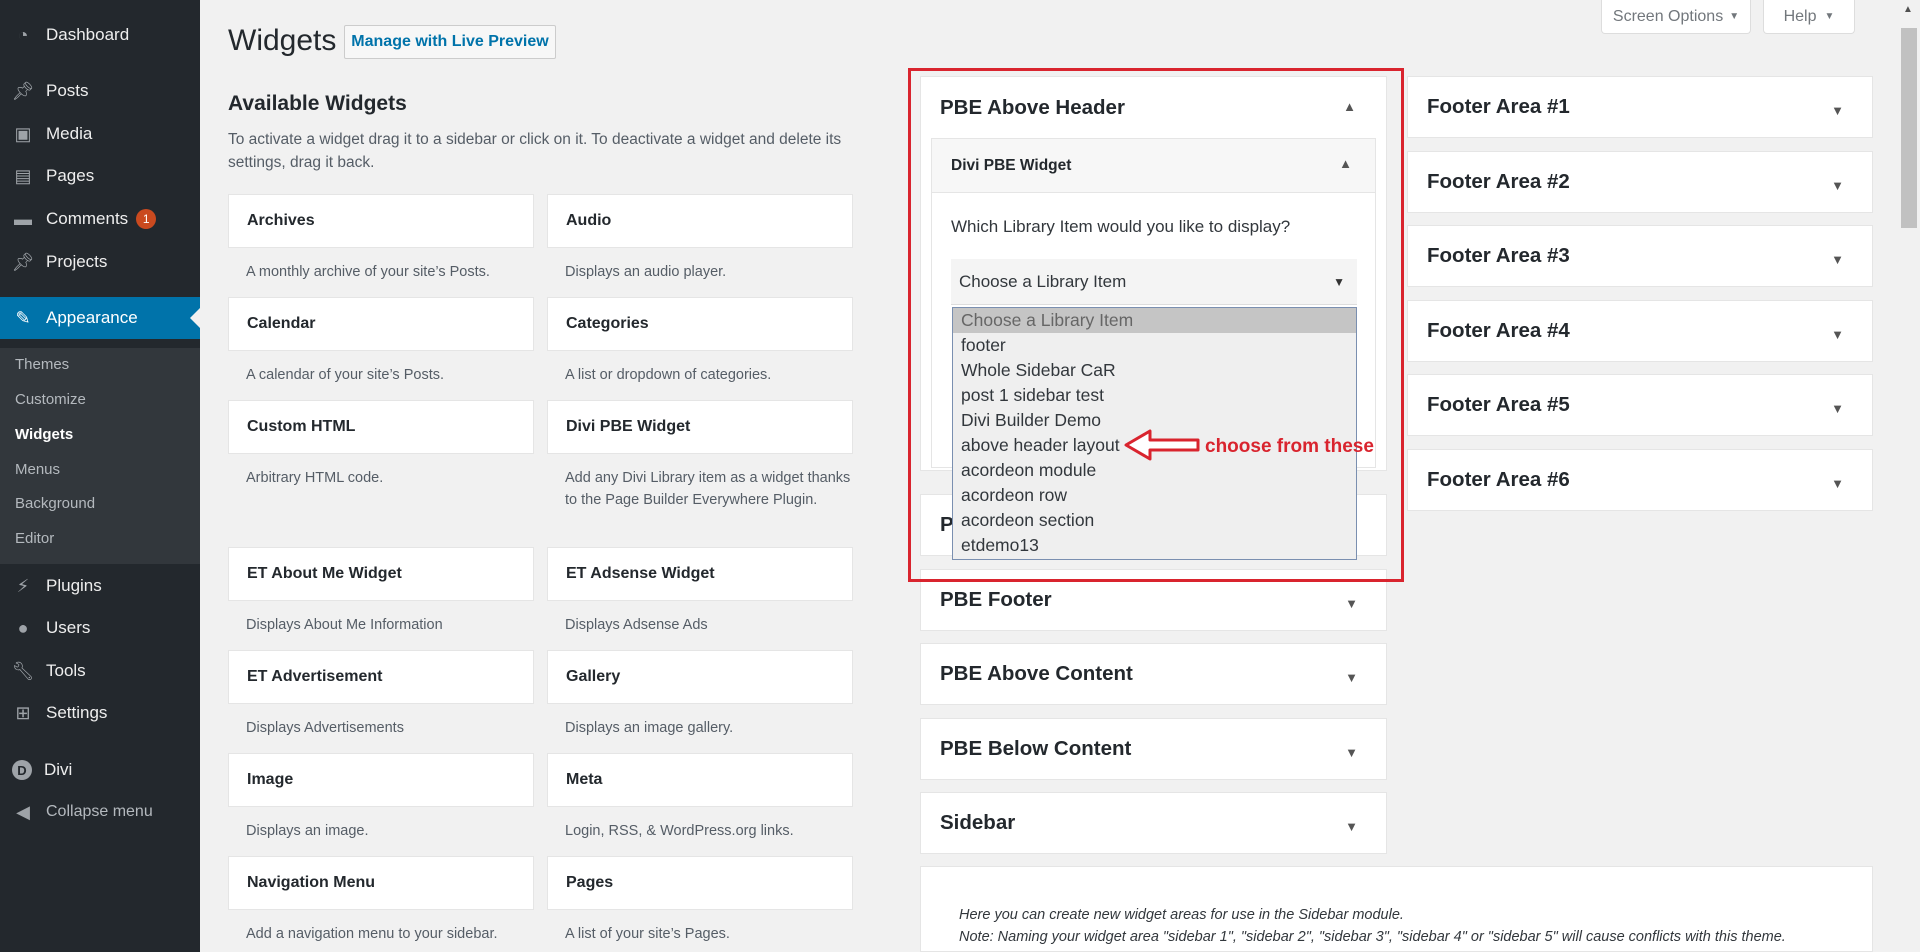  What do you see at coordinates (646, 272) in the screenshot?
I see `widget-desc-audio: Displays an audio player.` at bounding box center [646, 272].